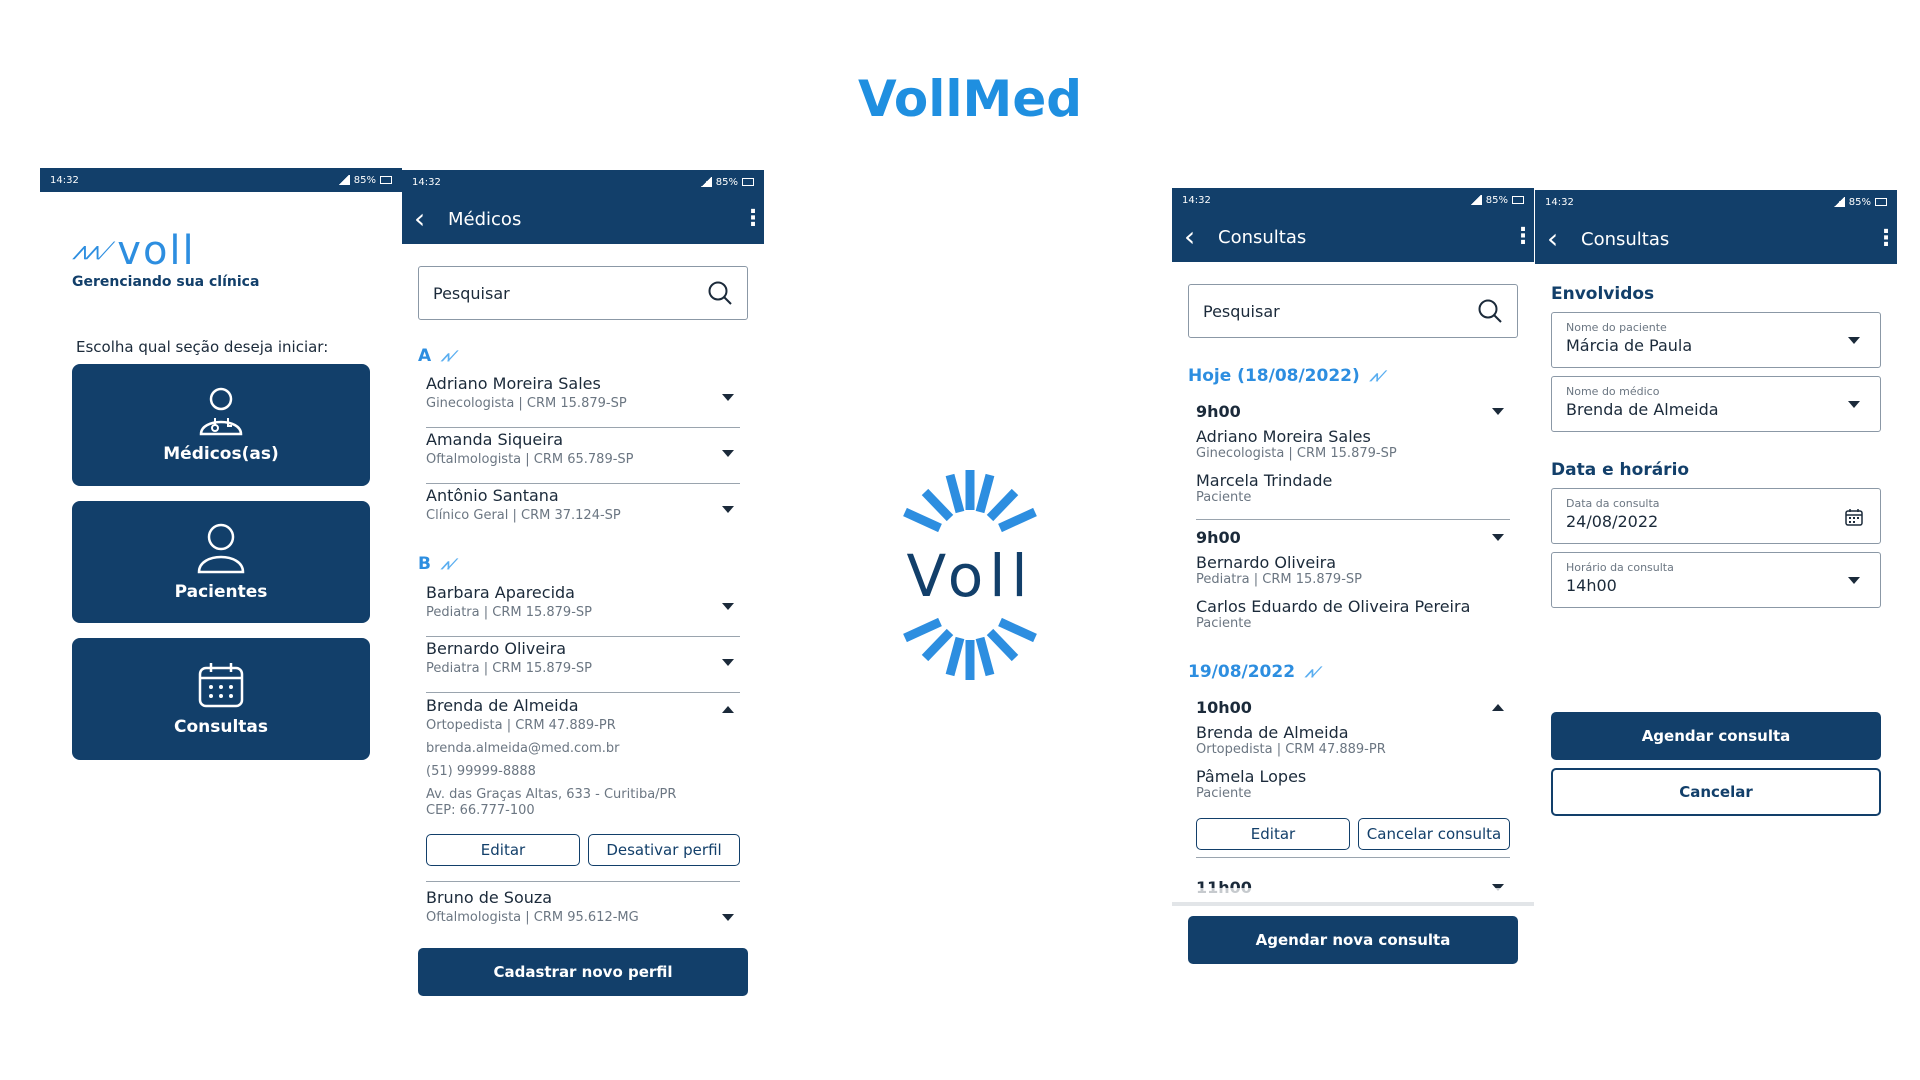 Image resolution: width=1920 pixels, height=1080 pixels. I want to click on pacientes-card-button: Pacientes, so click(221, 562).